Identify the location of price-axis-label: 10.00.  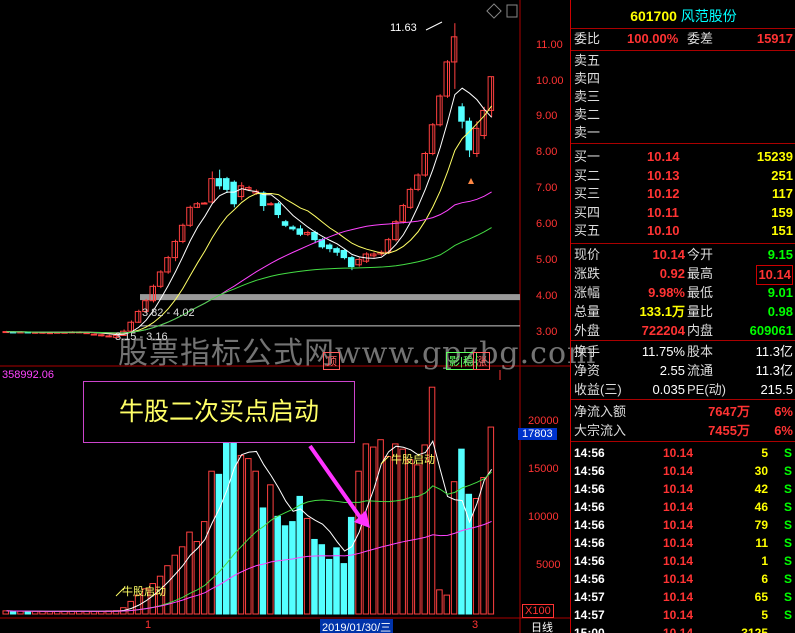
(550, 81).